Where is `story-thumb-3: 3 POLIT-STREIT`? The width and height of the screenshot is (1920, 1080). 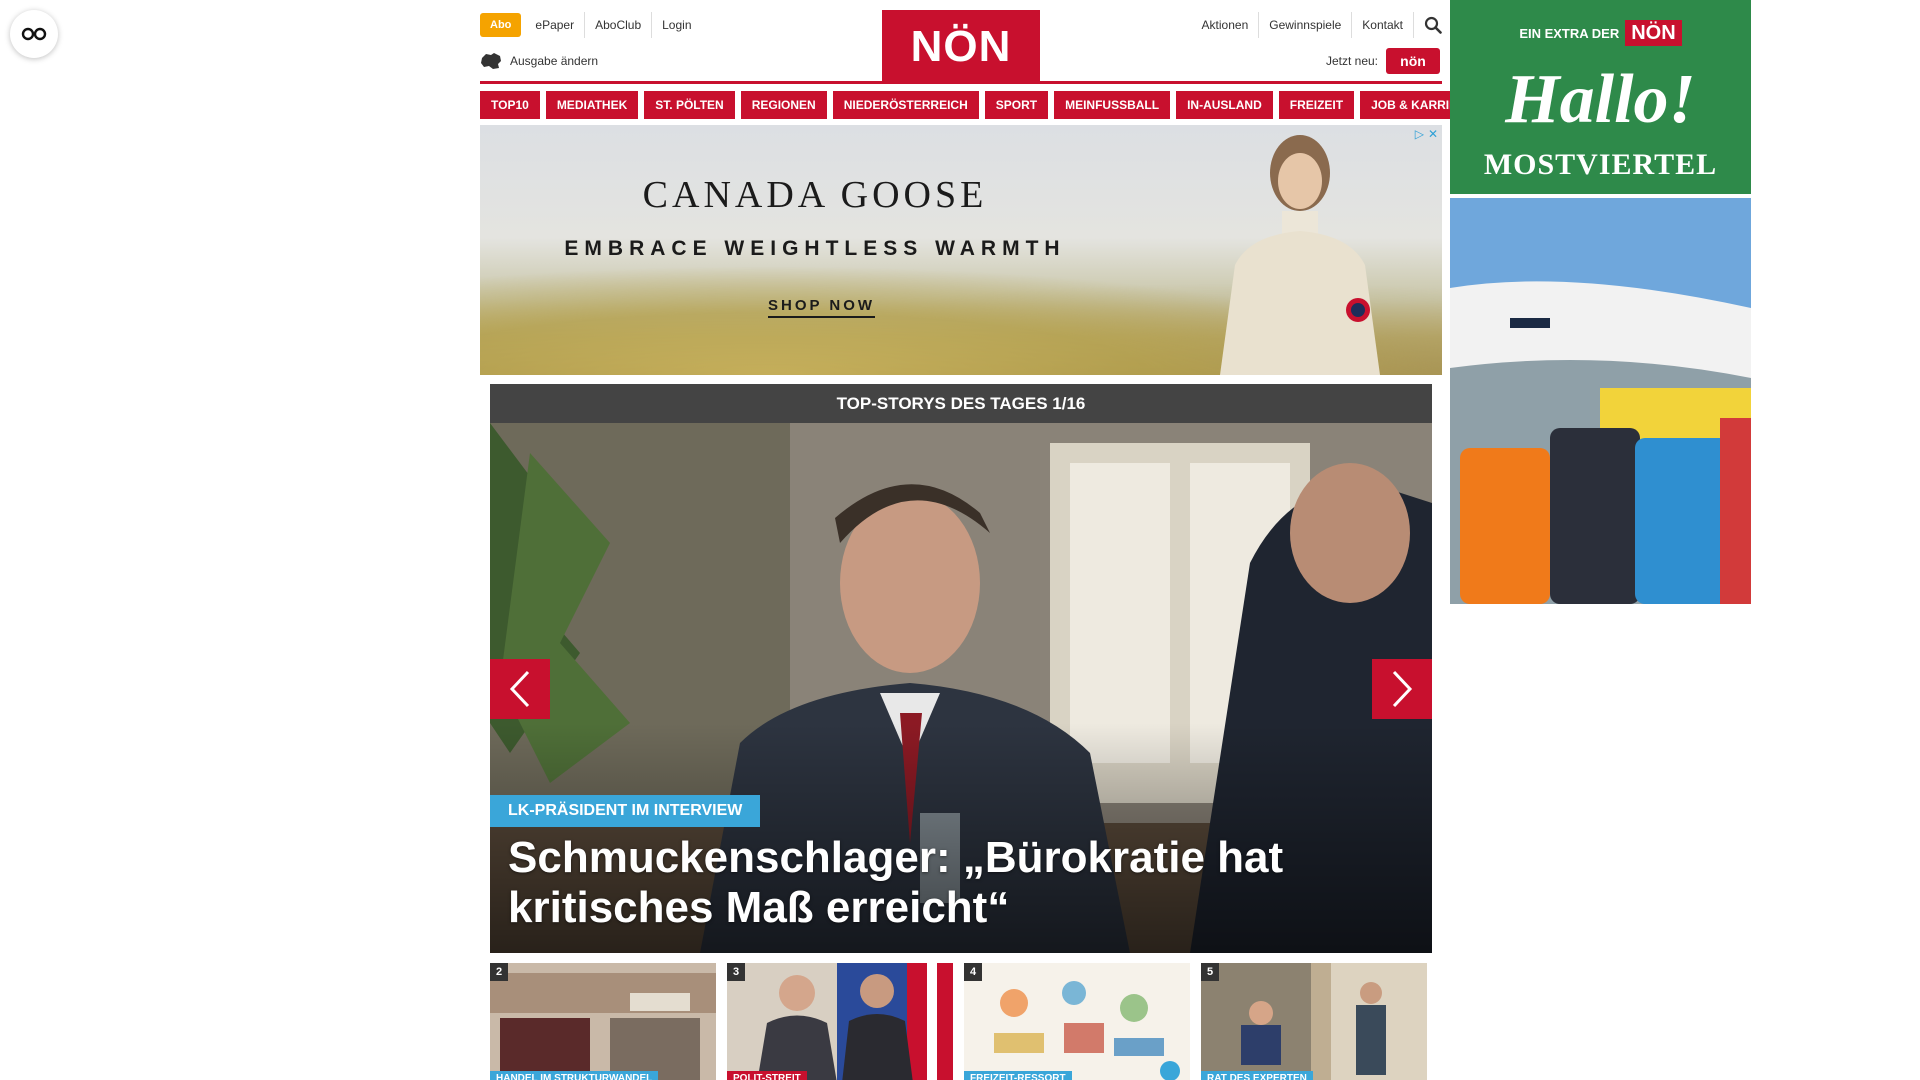 story-thumb-3: 3 POLIT-STREIT is located at coordinates (840, 1021).